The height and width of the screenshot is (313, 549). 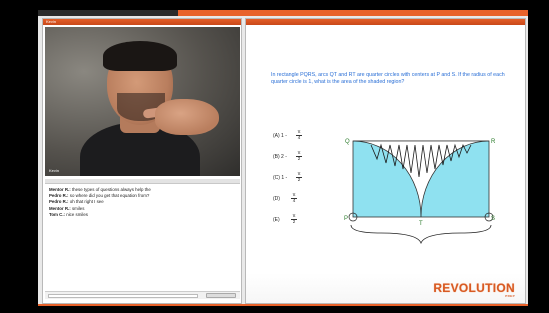 What do you see at coordinates (420, 192) in the screenshot?
I see `geometry-figure: Q R P T S` at bounding box center [420, 192].